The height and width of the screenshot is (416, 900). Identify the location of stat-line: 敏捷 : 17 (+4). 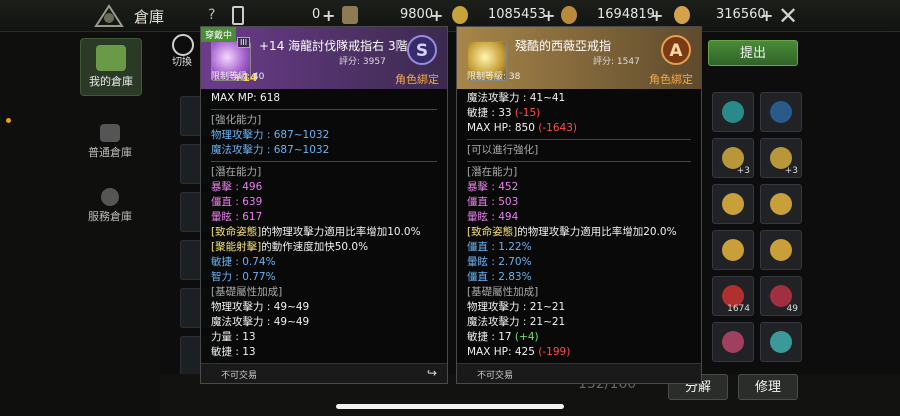
(579, 337).